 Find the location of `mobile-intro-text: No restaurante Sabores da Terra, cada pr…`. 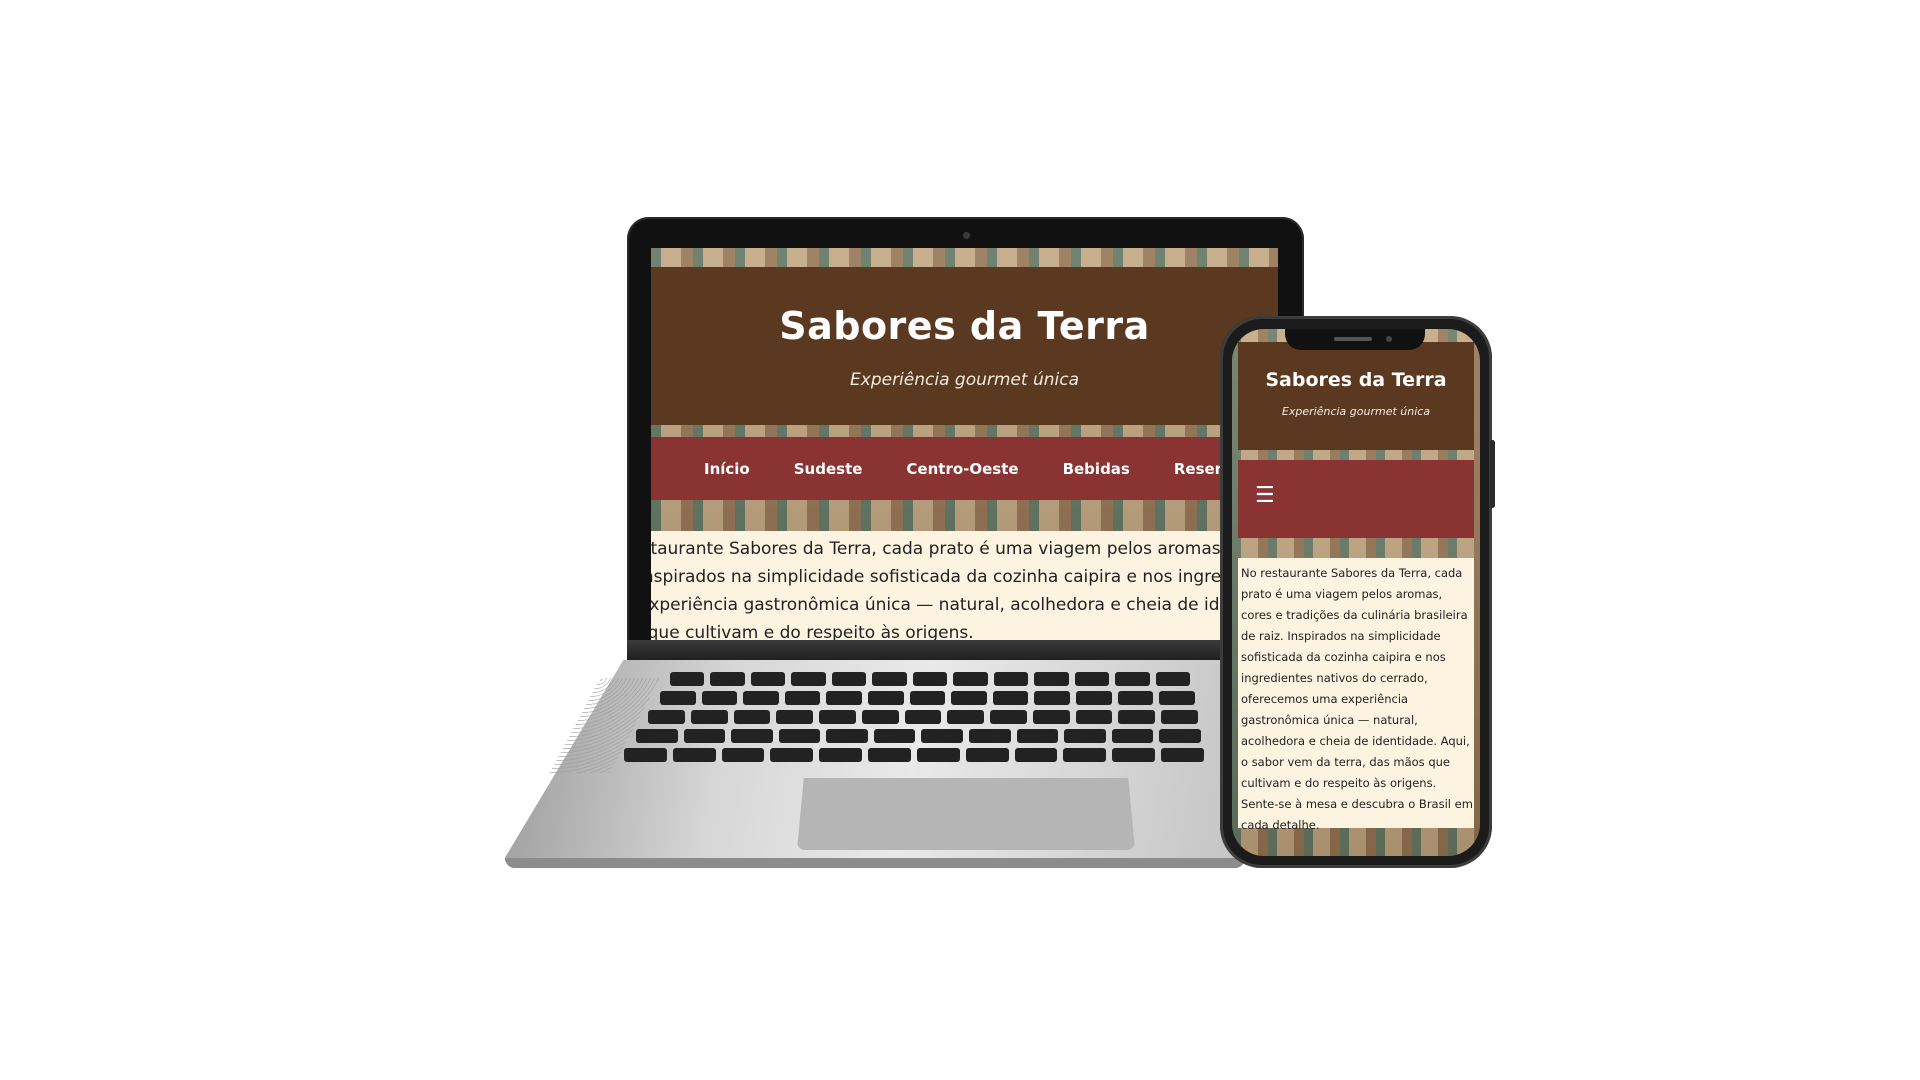

mobile-intro-text: No restaurante Sabores da Terra, cada pr… is located at coordinates (1357, 699).